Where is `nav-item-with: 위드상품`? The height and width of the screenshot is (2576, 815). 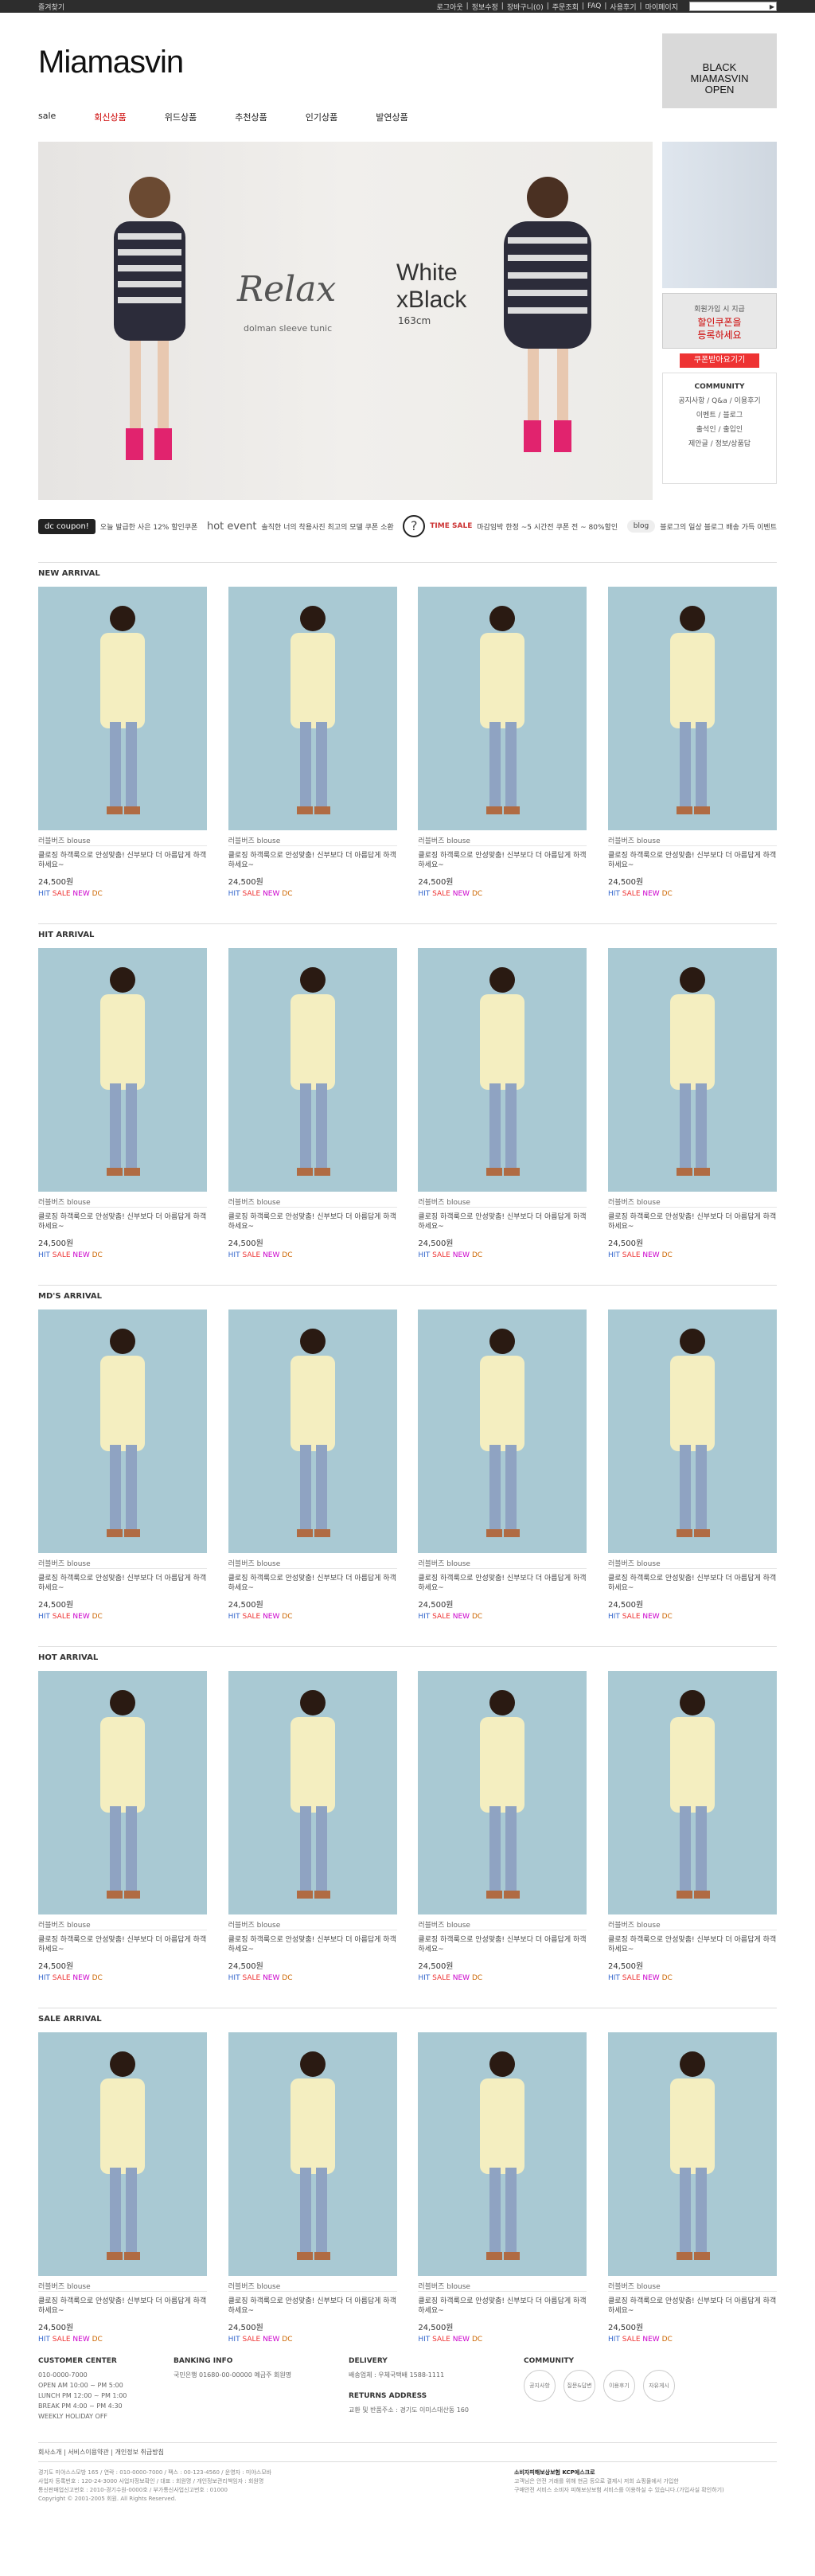
nav-item-with: 위드상품 is located at coordinates (181, 117).